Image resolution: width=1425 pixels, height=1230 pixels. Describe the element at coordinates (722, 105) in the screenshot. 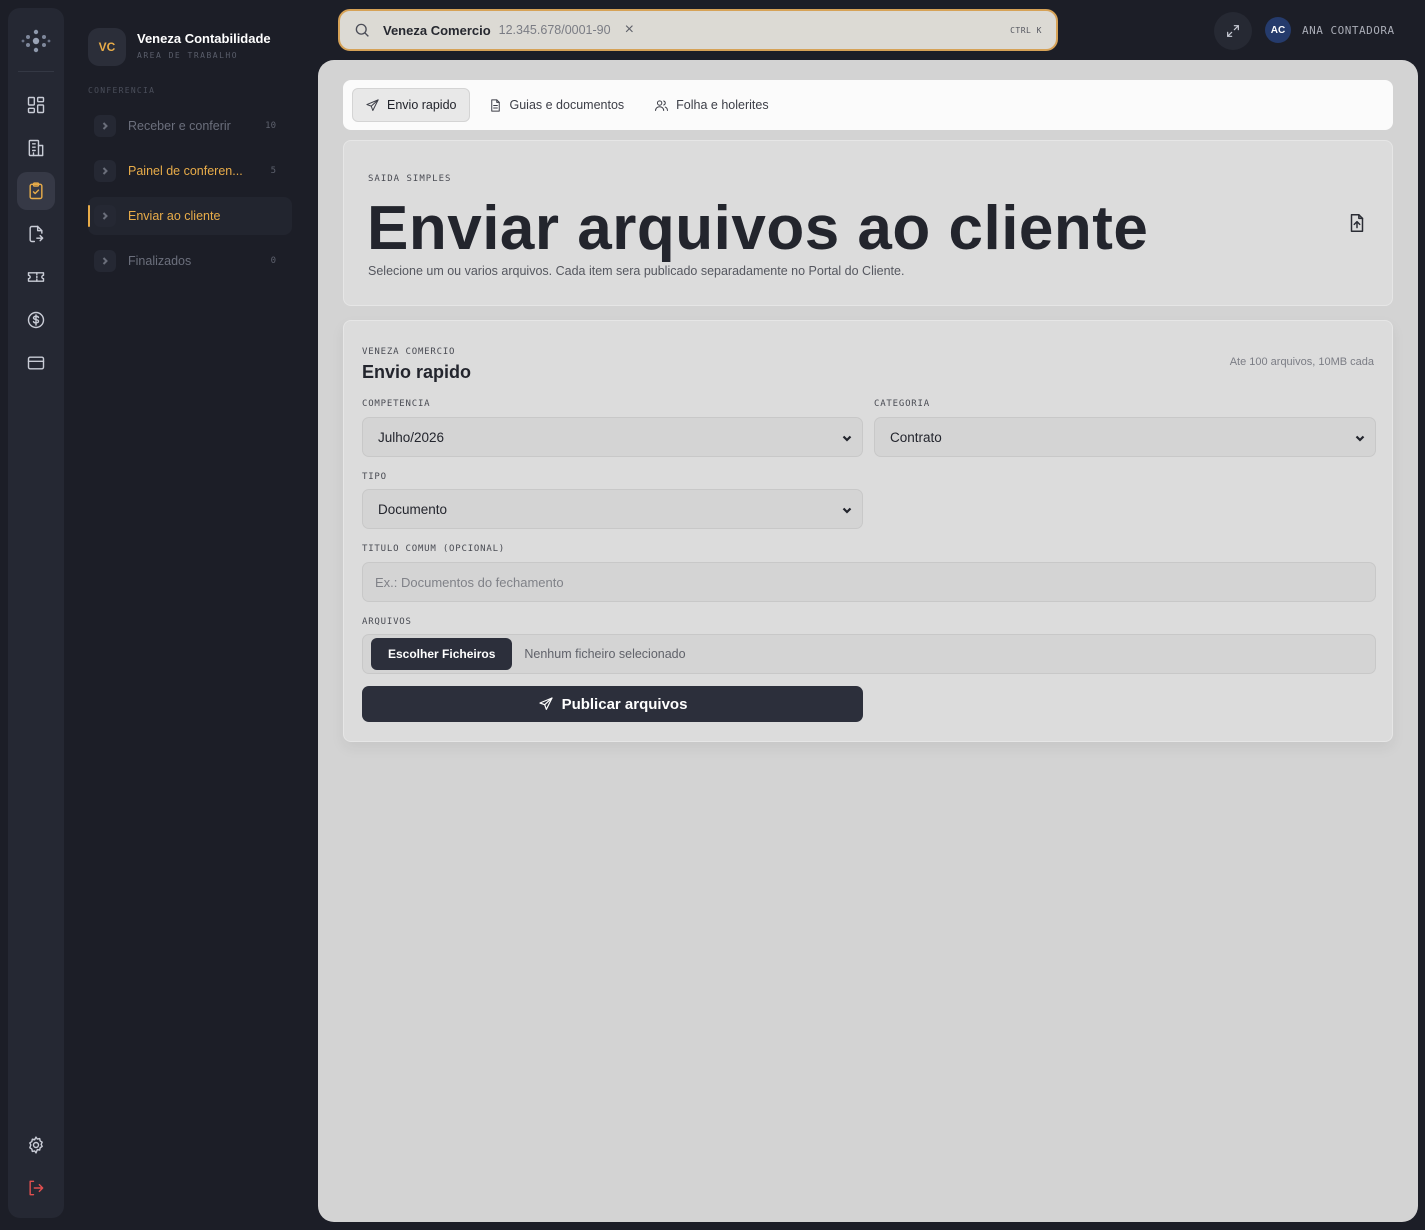

I see `tab-label: Folha e holerites` at that location.